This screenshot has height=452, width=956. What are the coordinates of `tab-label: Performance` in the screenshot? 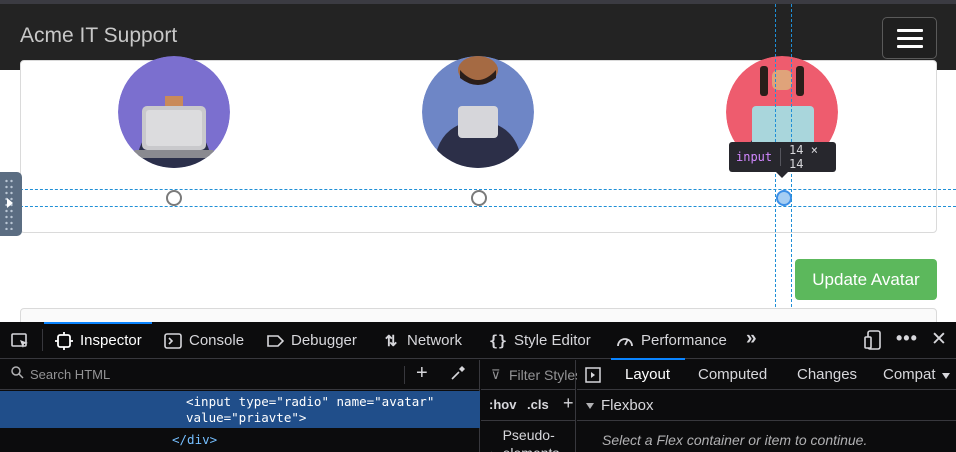 It's located at (684, 340).